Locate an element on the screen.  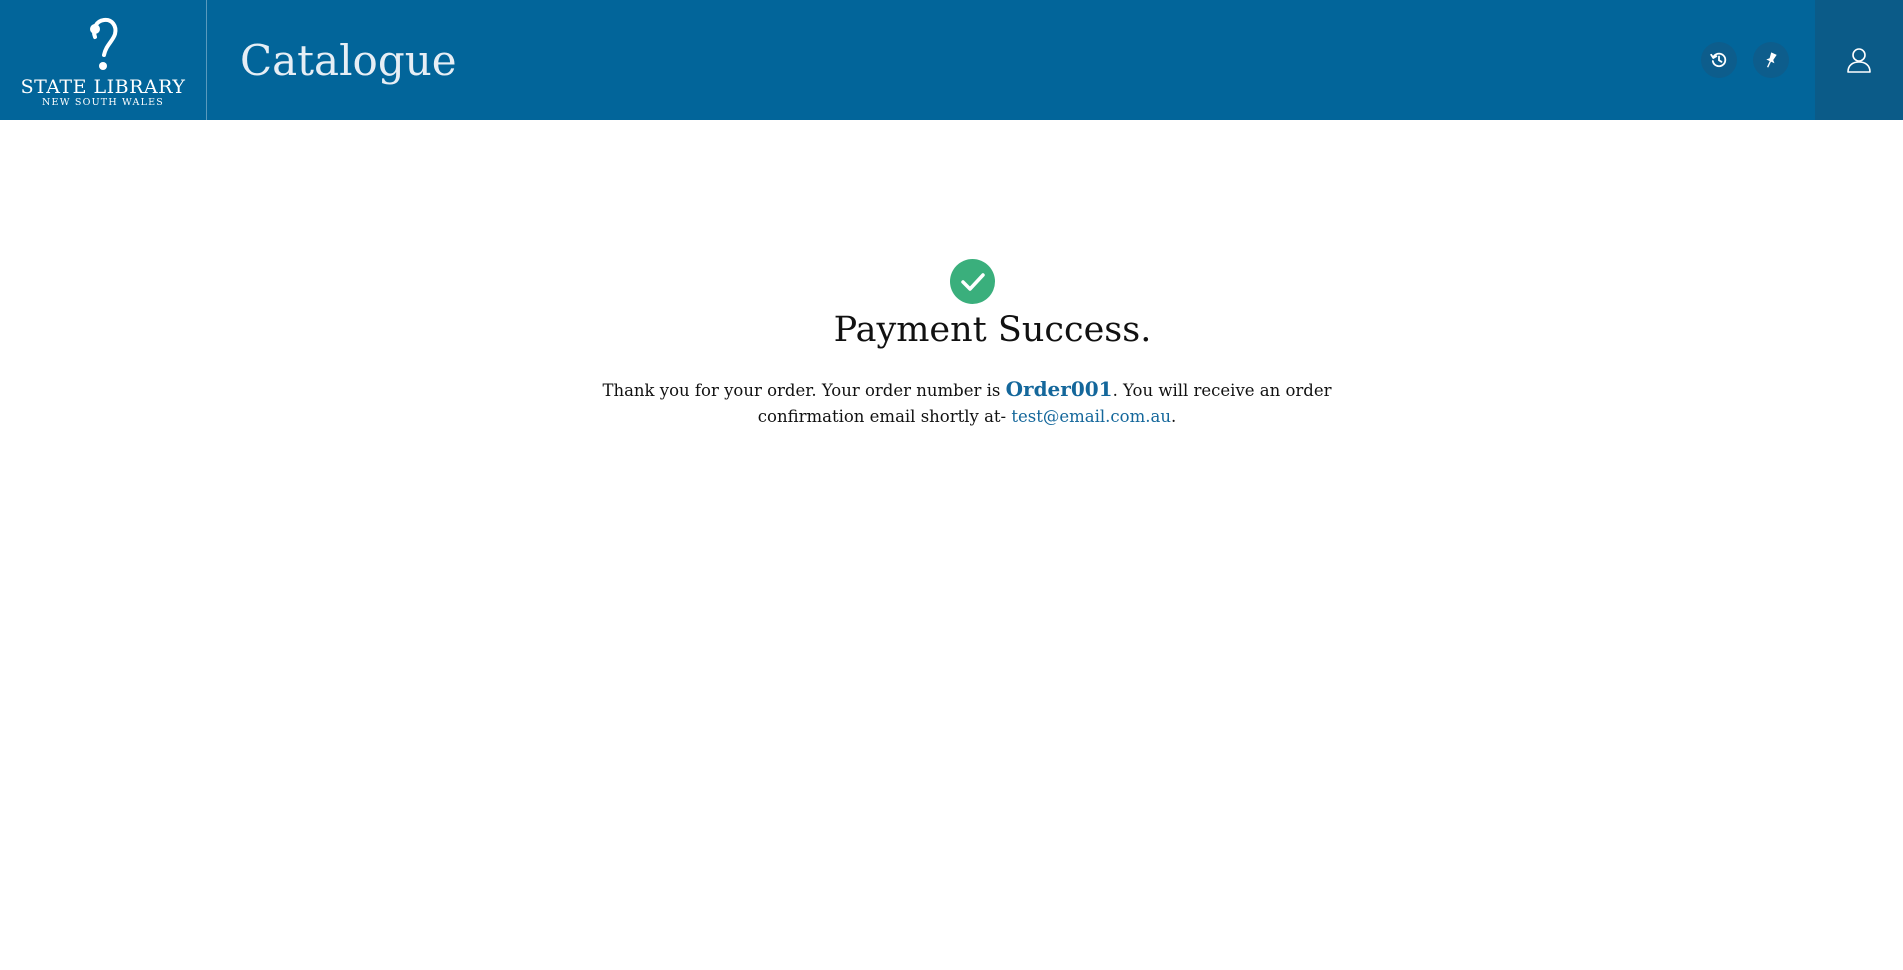
order-number: Order001 is located at coordinates (1059, 389).